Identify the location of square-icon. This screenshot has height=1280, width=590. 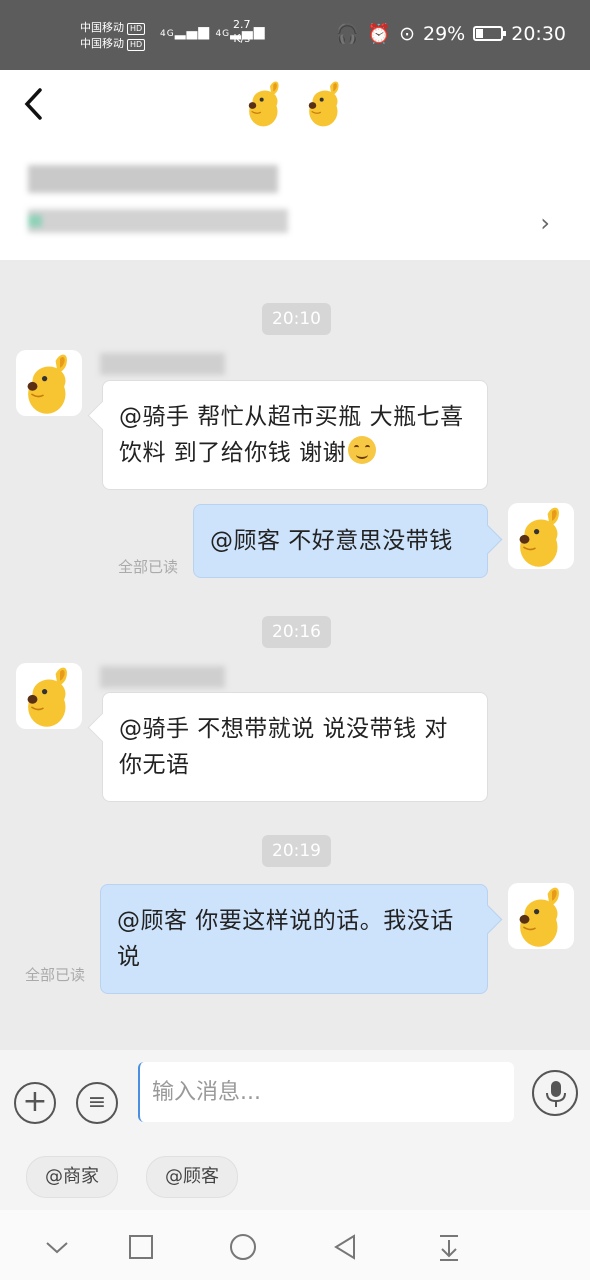
(141, 1247).